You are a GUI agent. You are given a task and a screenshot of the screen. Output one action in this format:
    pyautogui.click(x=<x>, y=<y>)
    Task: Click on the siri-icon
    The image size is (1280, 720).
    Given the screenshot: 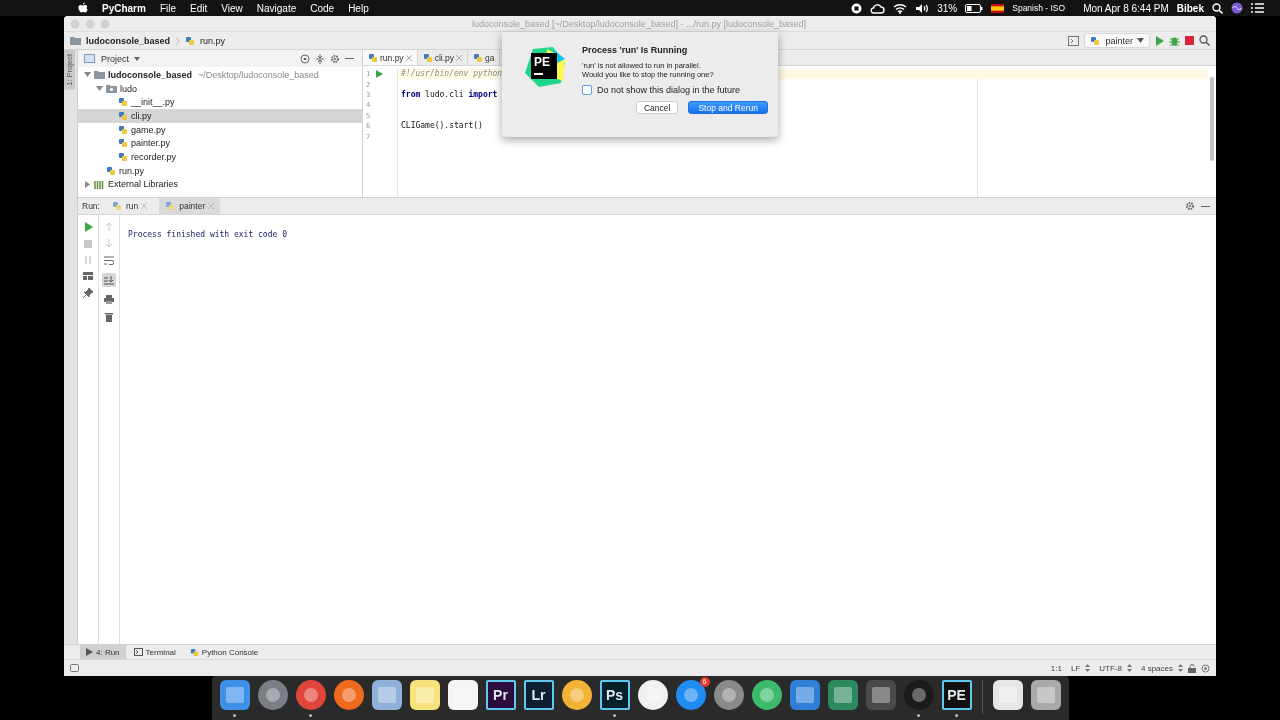 What is the action you would take?
    pyautogui.click(x=1237, y=8)
    